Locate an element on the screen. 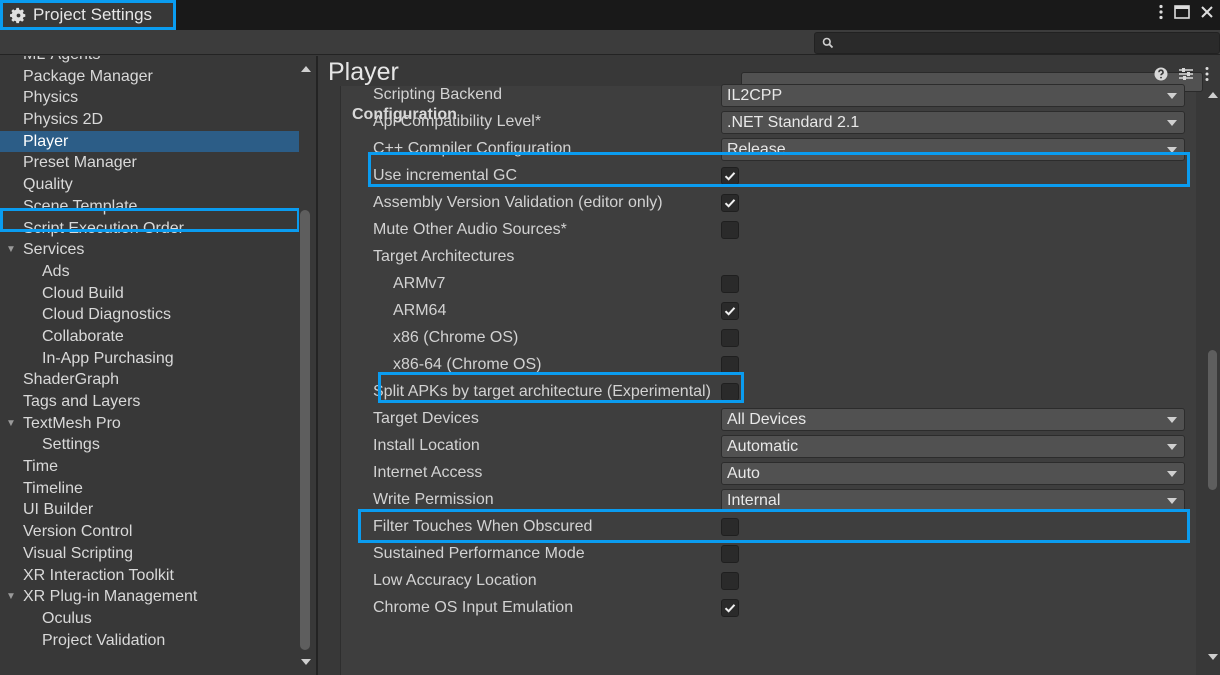 This screenshot has height=675, width=1220. dropdown-value: Internal is located at coordinates (754, 500).